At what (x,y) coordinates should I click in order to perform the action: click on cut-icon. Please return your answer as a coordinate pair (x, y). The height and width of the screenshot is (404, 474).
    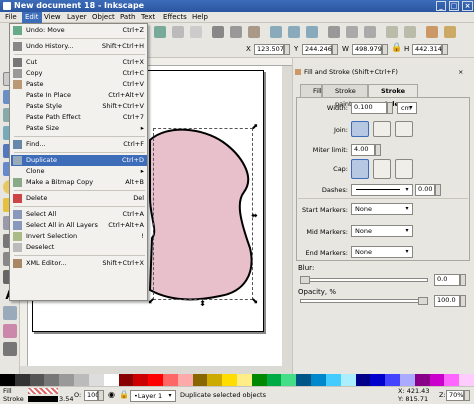
    Looking at the image, I should click on (218, 32).